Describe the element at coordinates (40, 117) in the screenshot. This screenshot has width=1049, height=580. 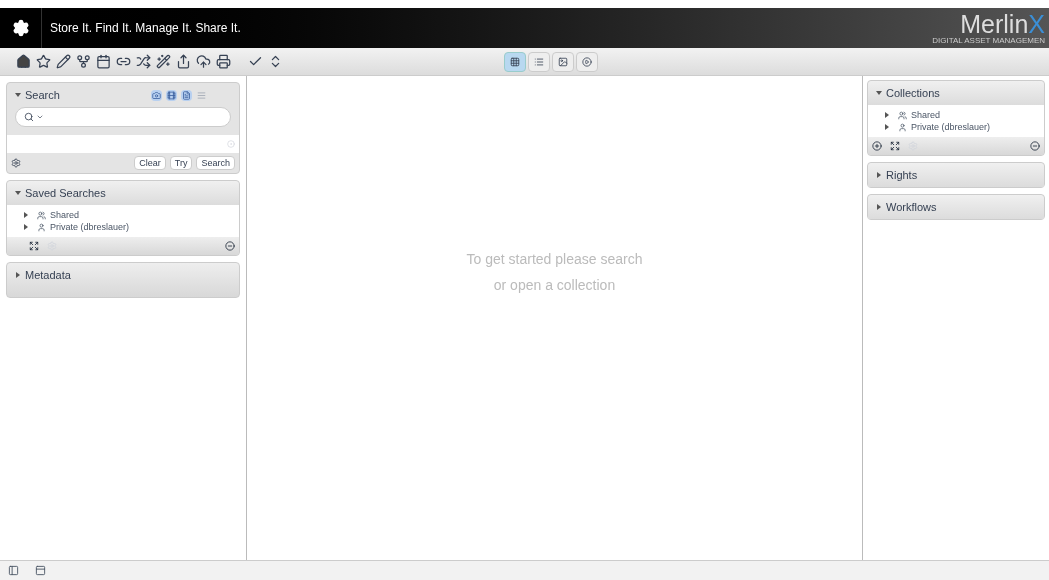
I see `chevron-down-icon` at that location.